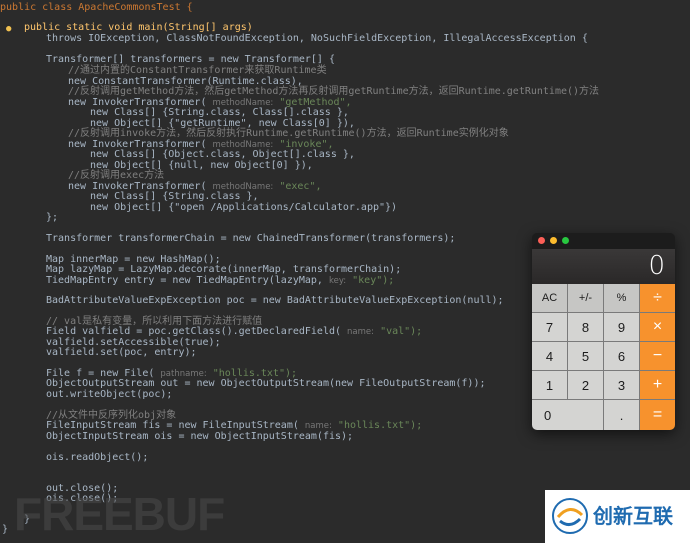 The height and width of the screenshot is (543, 690). I want to click on code-text: };, so click(52, 217).